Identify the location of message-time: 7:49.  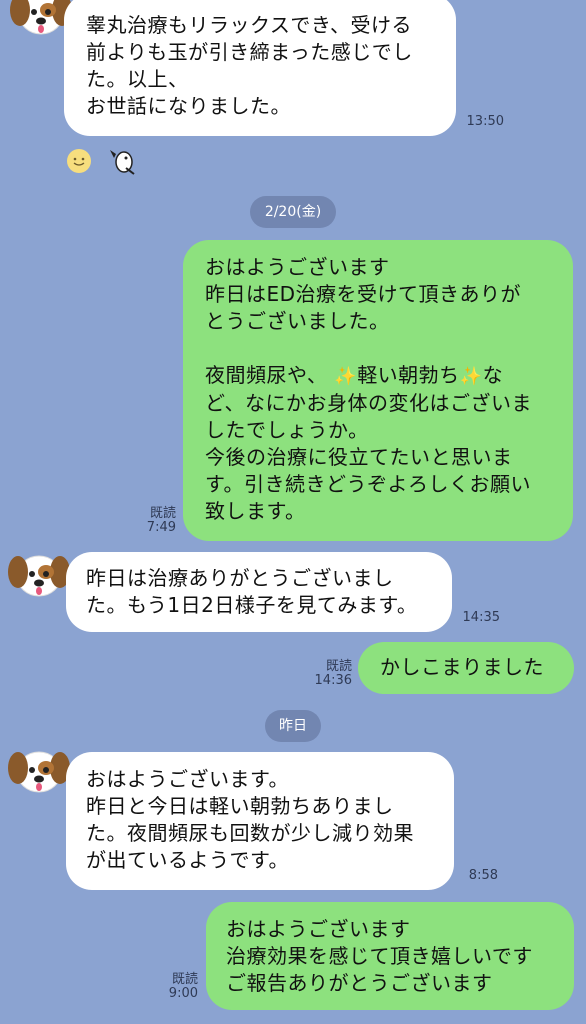
(161, 527).